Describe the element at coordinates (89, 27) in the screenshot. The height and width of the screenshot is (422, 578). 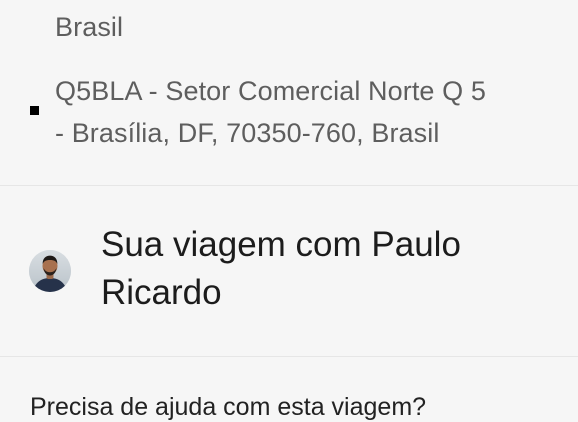
I see `origin-address-tail: Brasil` at that location.